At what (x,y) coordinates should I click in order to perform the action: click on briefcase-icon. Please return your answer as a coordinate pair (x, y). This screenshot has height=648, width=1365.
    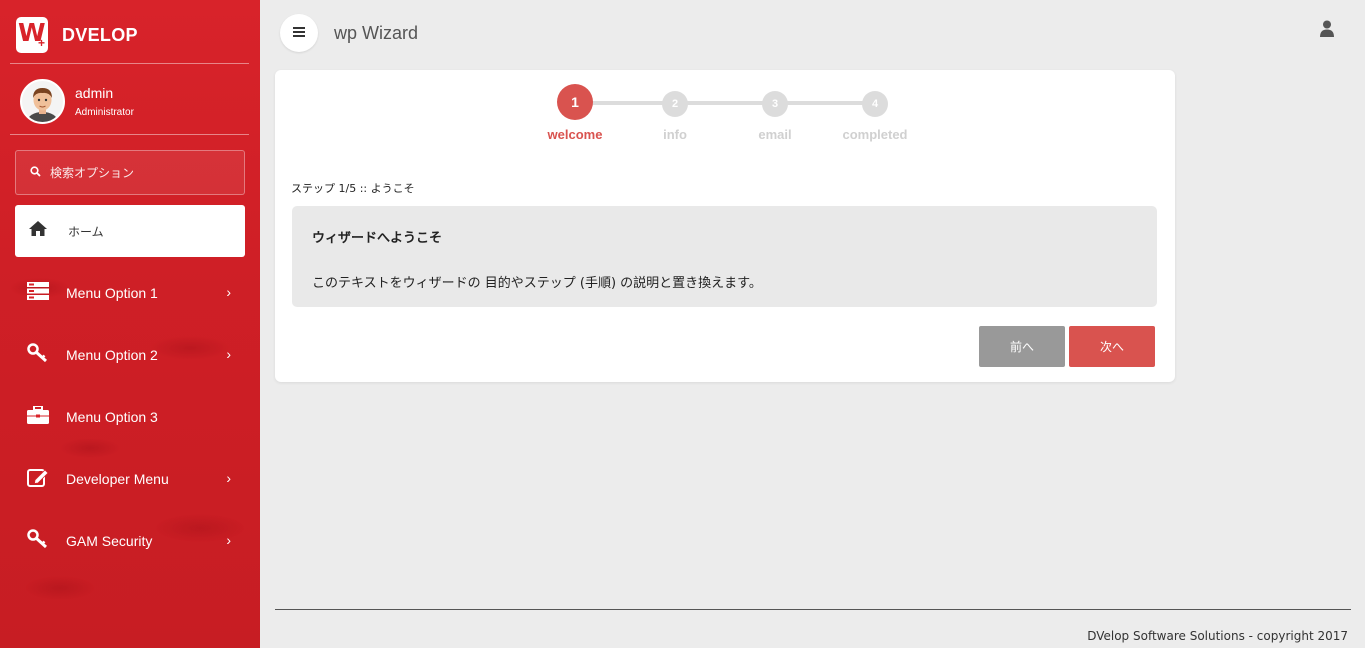
    Looking at the image, I should click on (38, 416).